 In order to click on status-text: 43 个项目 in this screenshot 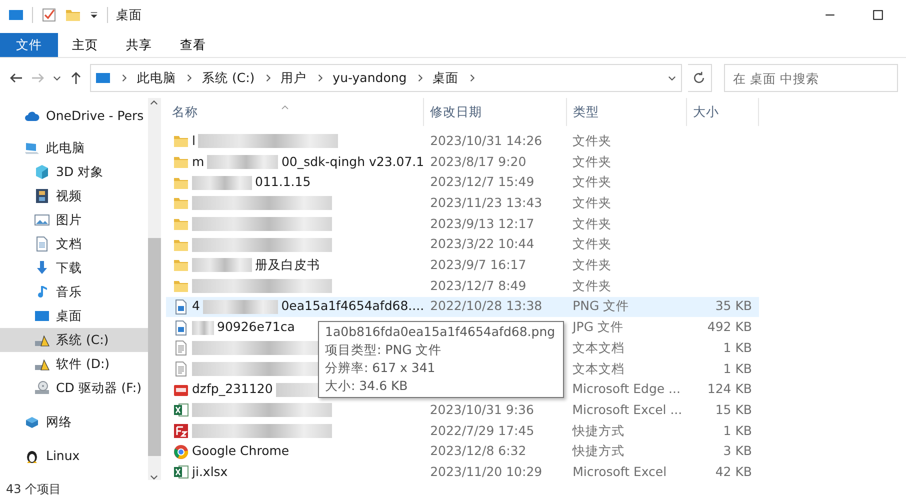, I will do `click(34, 489)`.